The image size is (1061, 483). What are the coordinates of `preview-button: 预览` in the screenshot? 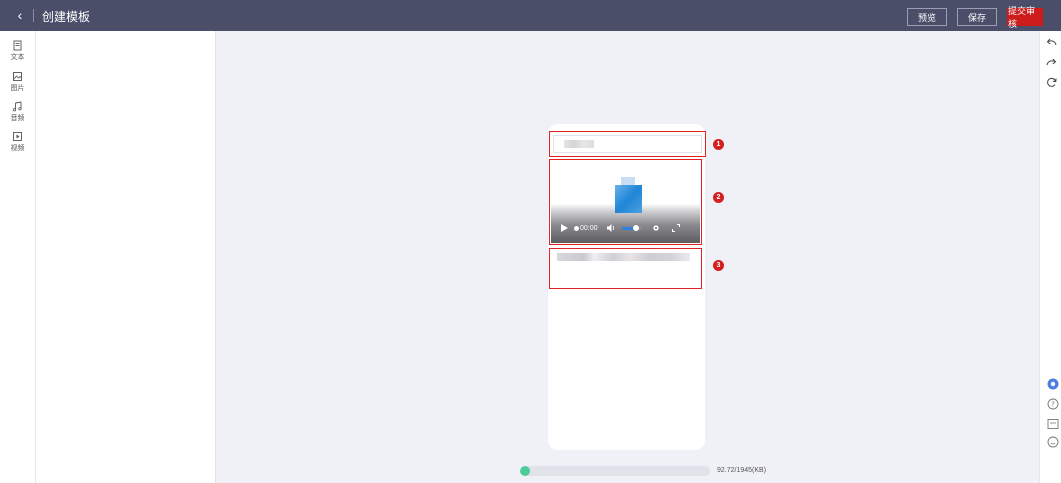 It's located at (927, 17).